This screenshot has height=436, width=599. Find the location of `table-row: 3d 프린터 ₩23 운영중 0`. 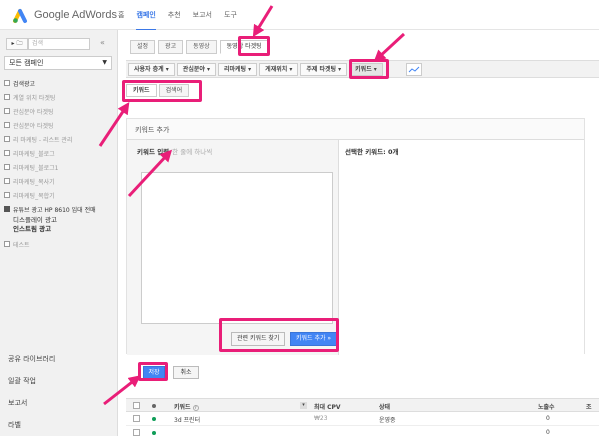

table-row: 3d 프린터 ₩23 운영중 0 is located at coordinates (362, 419).